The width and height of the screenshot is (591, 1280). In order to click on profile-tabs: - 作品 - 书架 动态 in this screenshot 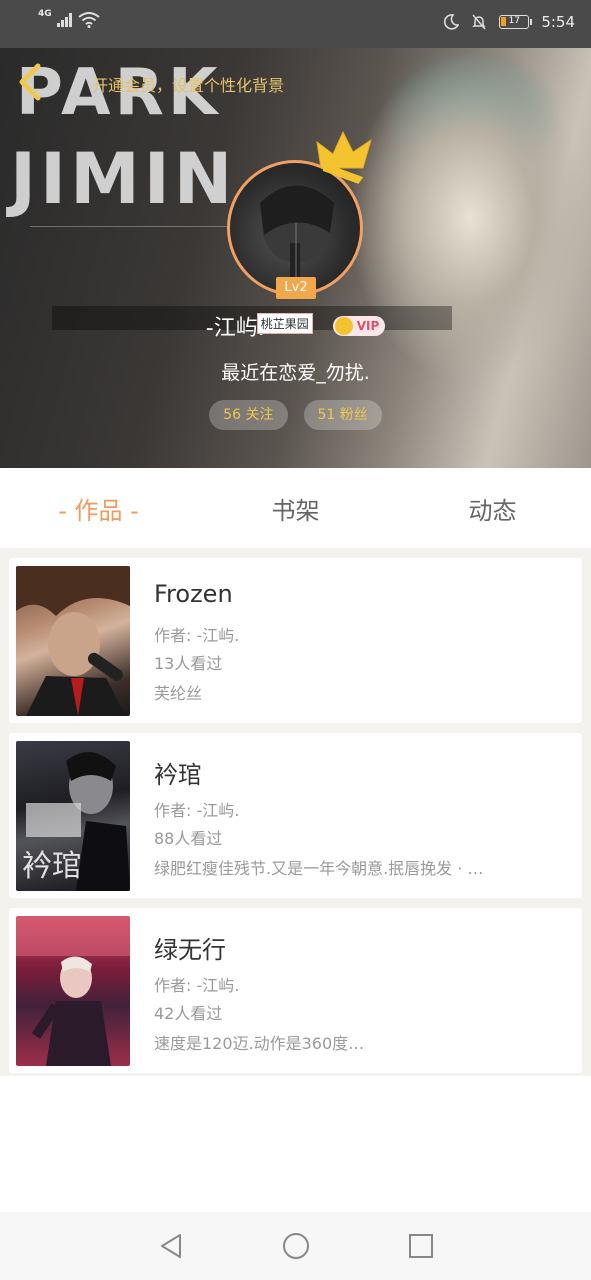, I will do `click(295, 508)`.